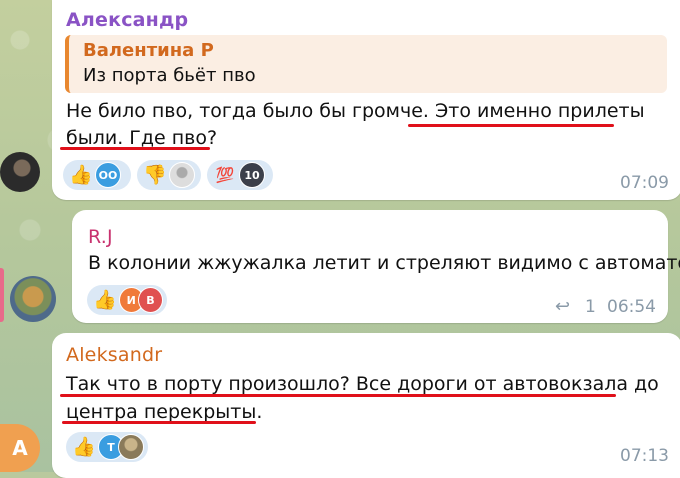  Describe the element at coordinates (2, 295) in the screenshot. I see `unread-marker` at that location.